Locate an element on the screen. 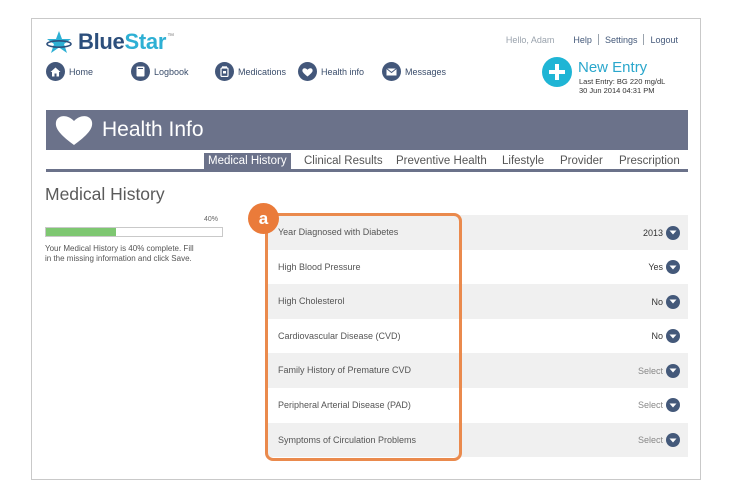  health-info-banner: Health Info is located at coordinates (367, 130).